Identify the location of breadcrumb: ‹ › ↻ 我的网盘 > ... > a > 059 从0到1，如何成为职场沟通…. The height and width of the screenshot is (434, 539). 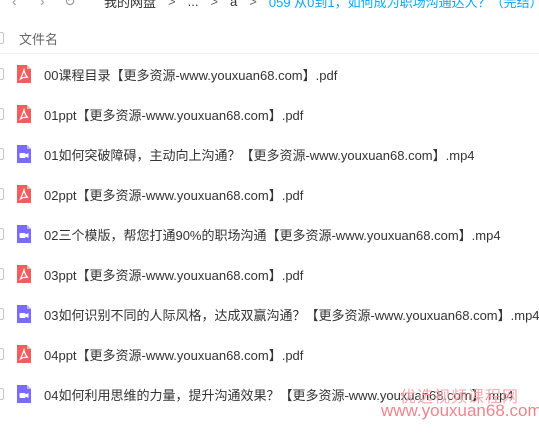
(269, 5).